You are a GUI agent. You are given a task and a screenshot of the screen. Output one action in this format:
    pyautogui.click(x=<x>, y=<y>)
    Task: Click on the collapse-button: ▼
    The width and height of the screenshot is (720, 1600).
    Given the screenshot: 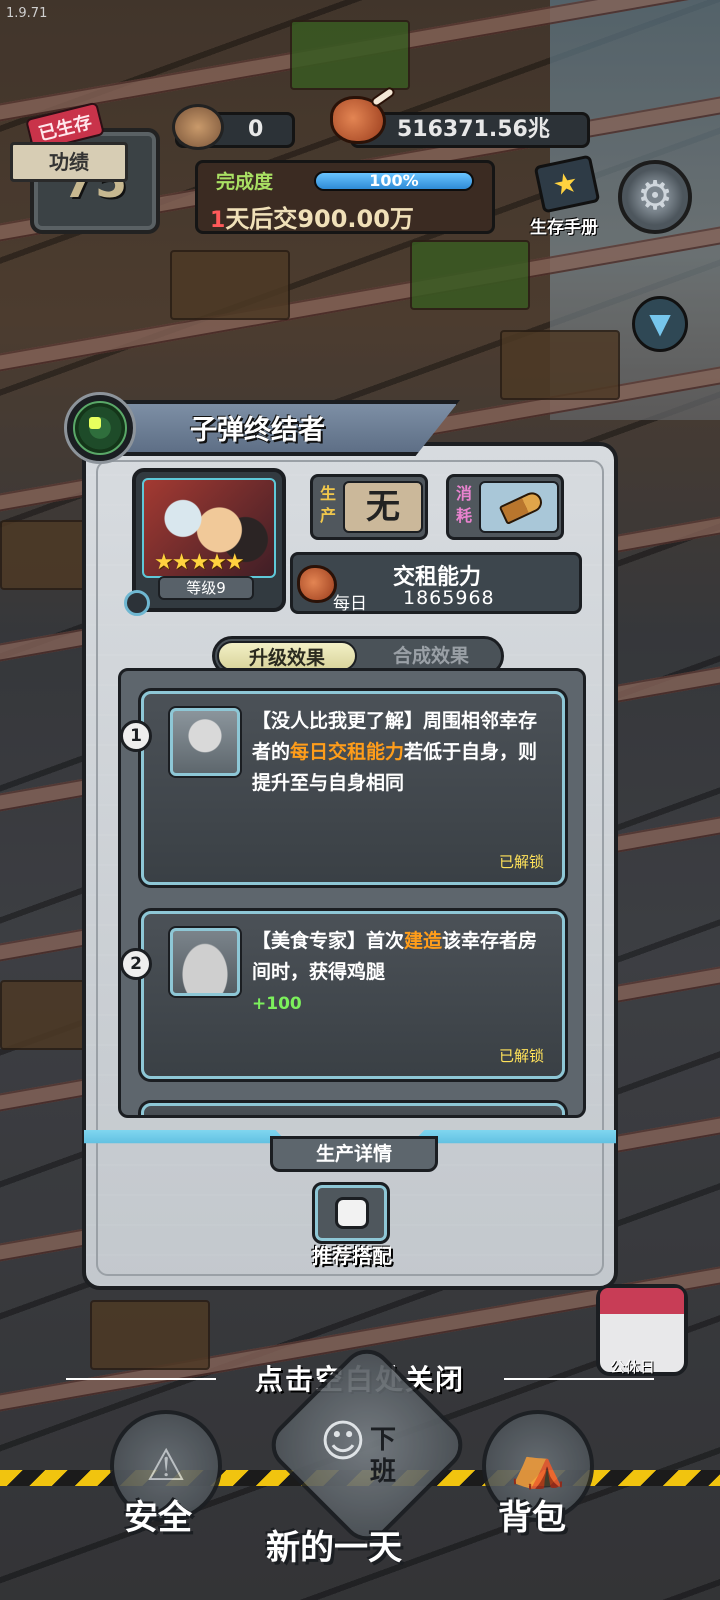 What is the action you would take?
    pyautogui.click(x=660, y=324)
    